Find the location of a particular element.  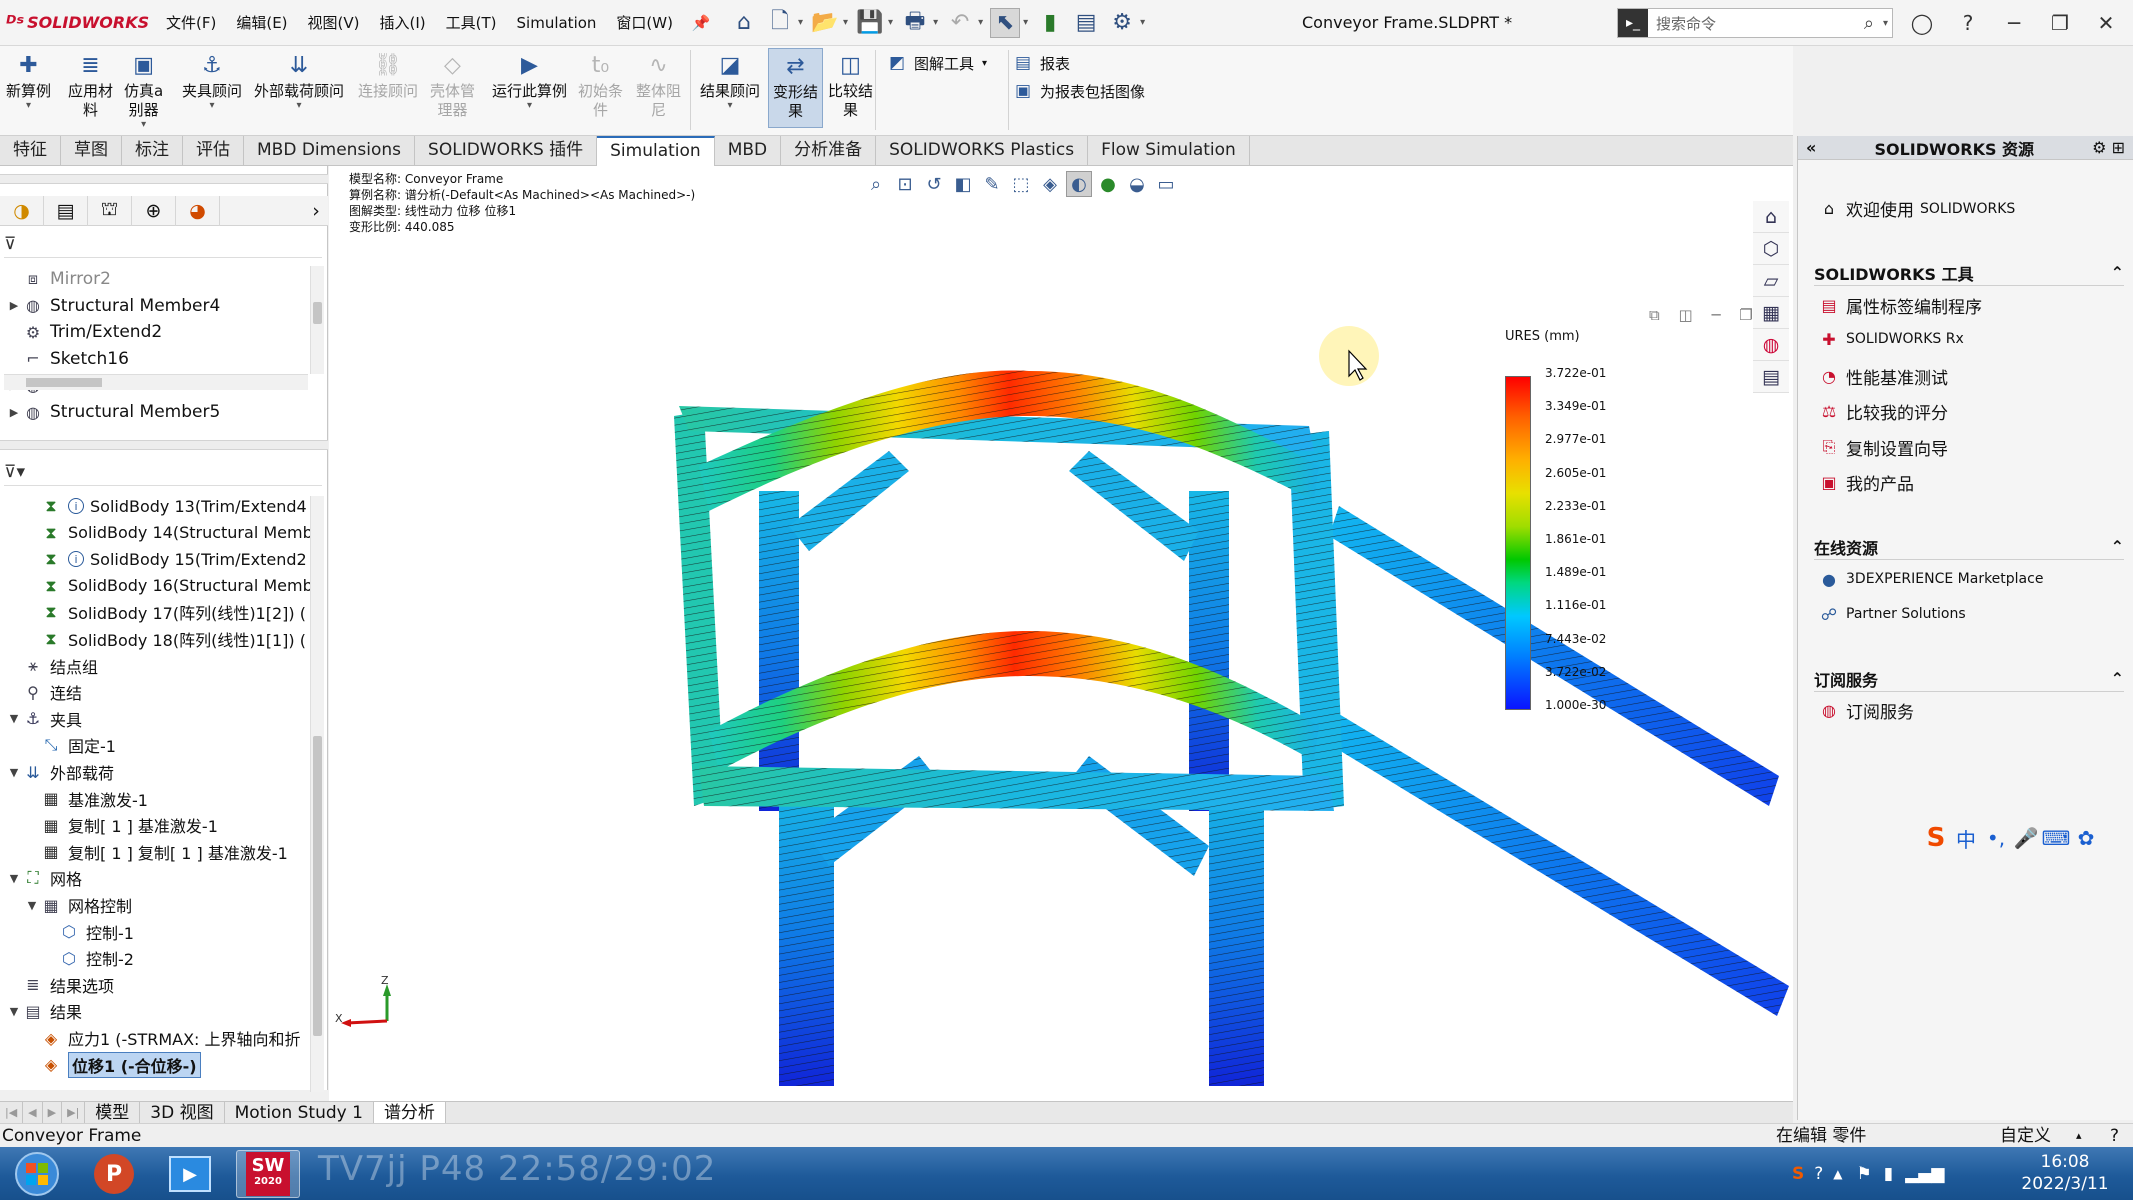

ribbon-button-connections-advisor: ⛓ 连接顾问 is located at coordinates (388, 75).